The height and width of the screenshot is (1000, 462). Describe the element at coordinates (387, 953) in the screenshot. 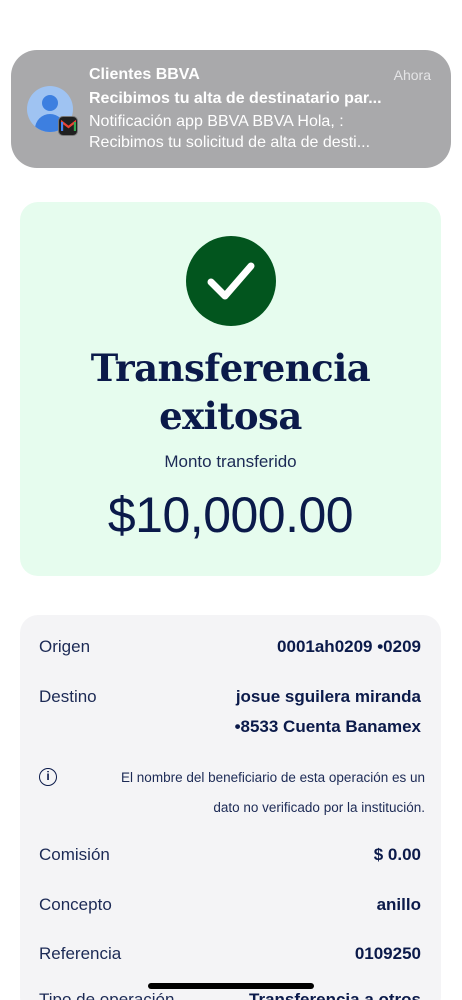

I see `reference-value: 0109250` at that location.